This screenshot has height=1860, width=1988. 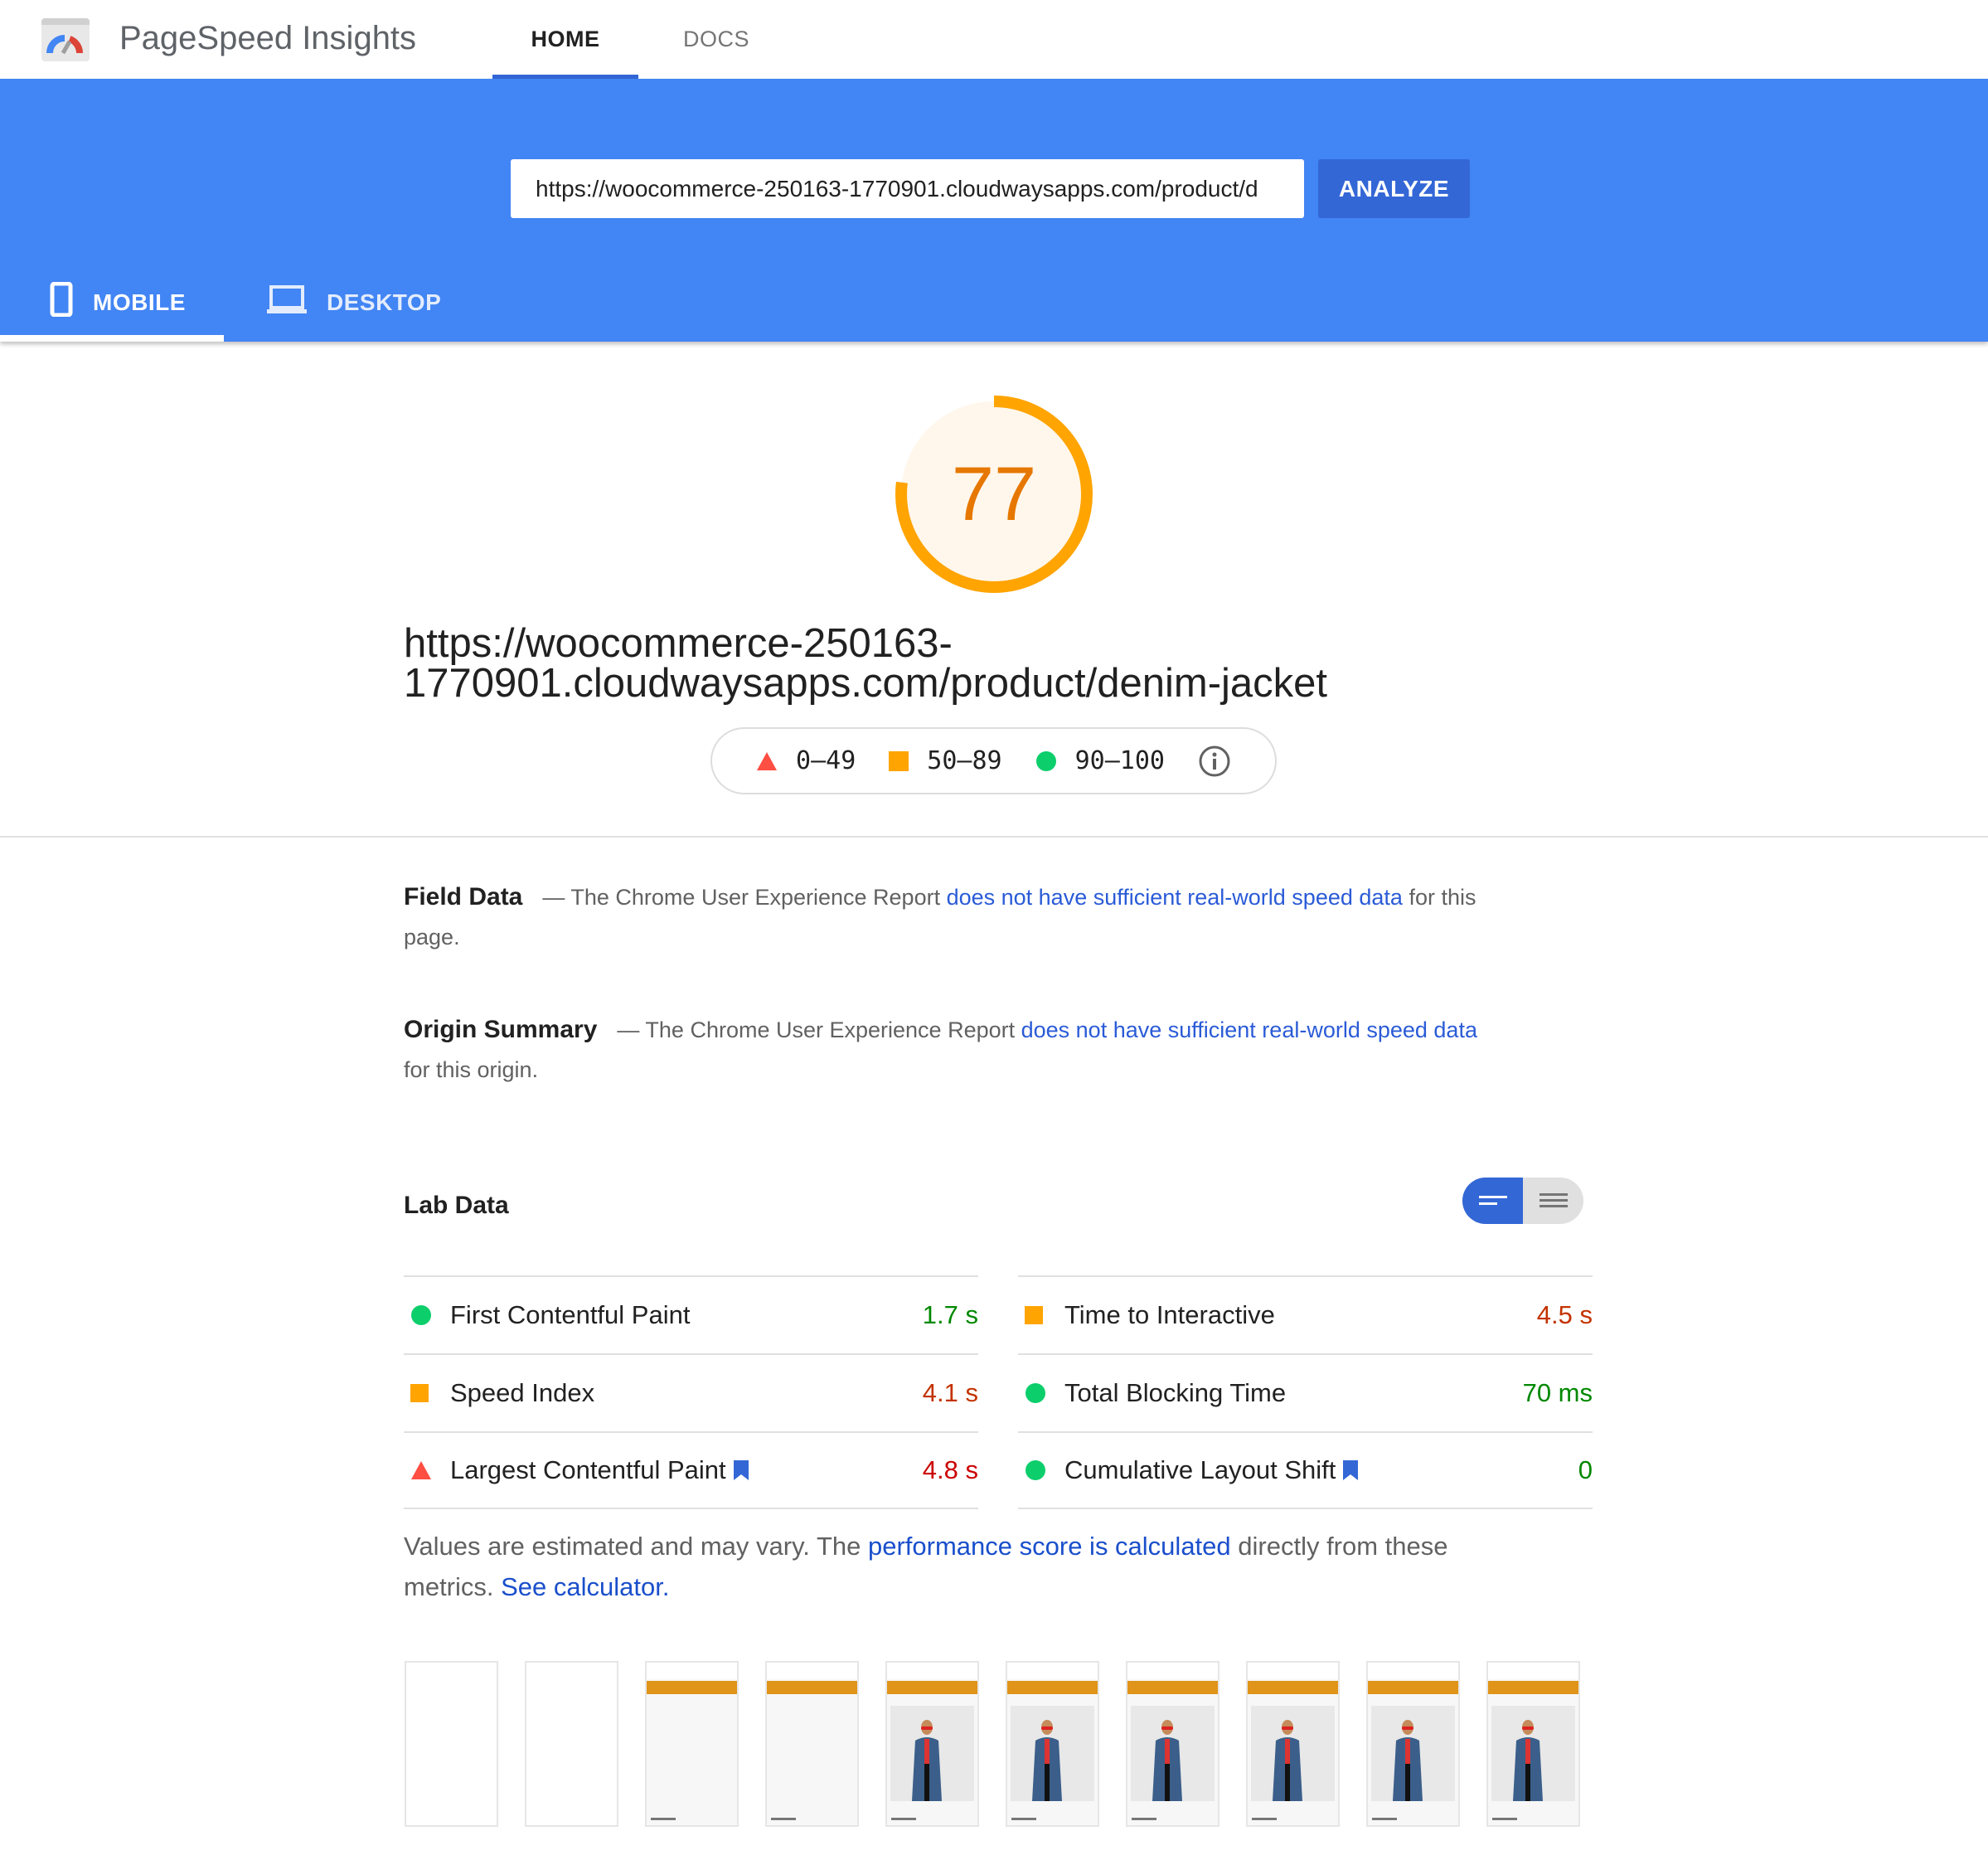 What do you see at coordinates (268, 38) in the screenshot?
I see `app-title: PageSpeed Insights` at bounding box center [268, 38].